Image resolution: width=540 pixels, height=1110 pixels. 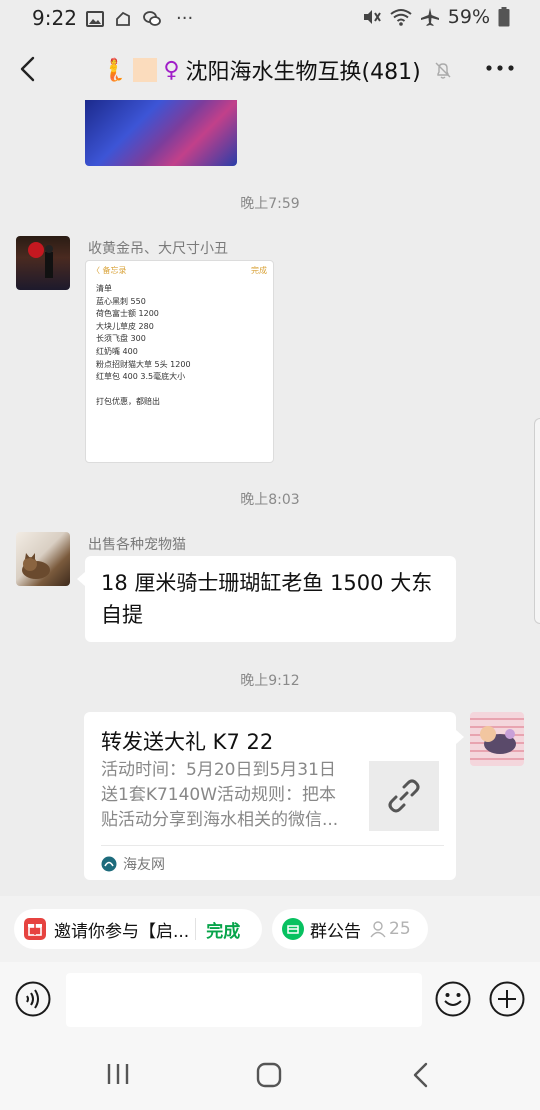 I want to click on timestamp: 晚上8:03, so click(x=270, y=500).